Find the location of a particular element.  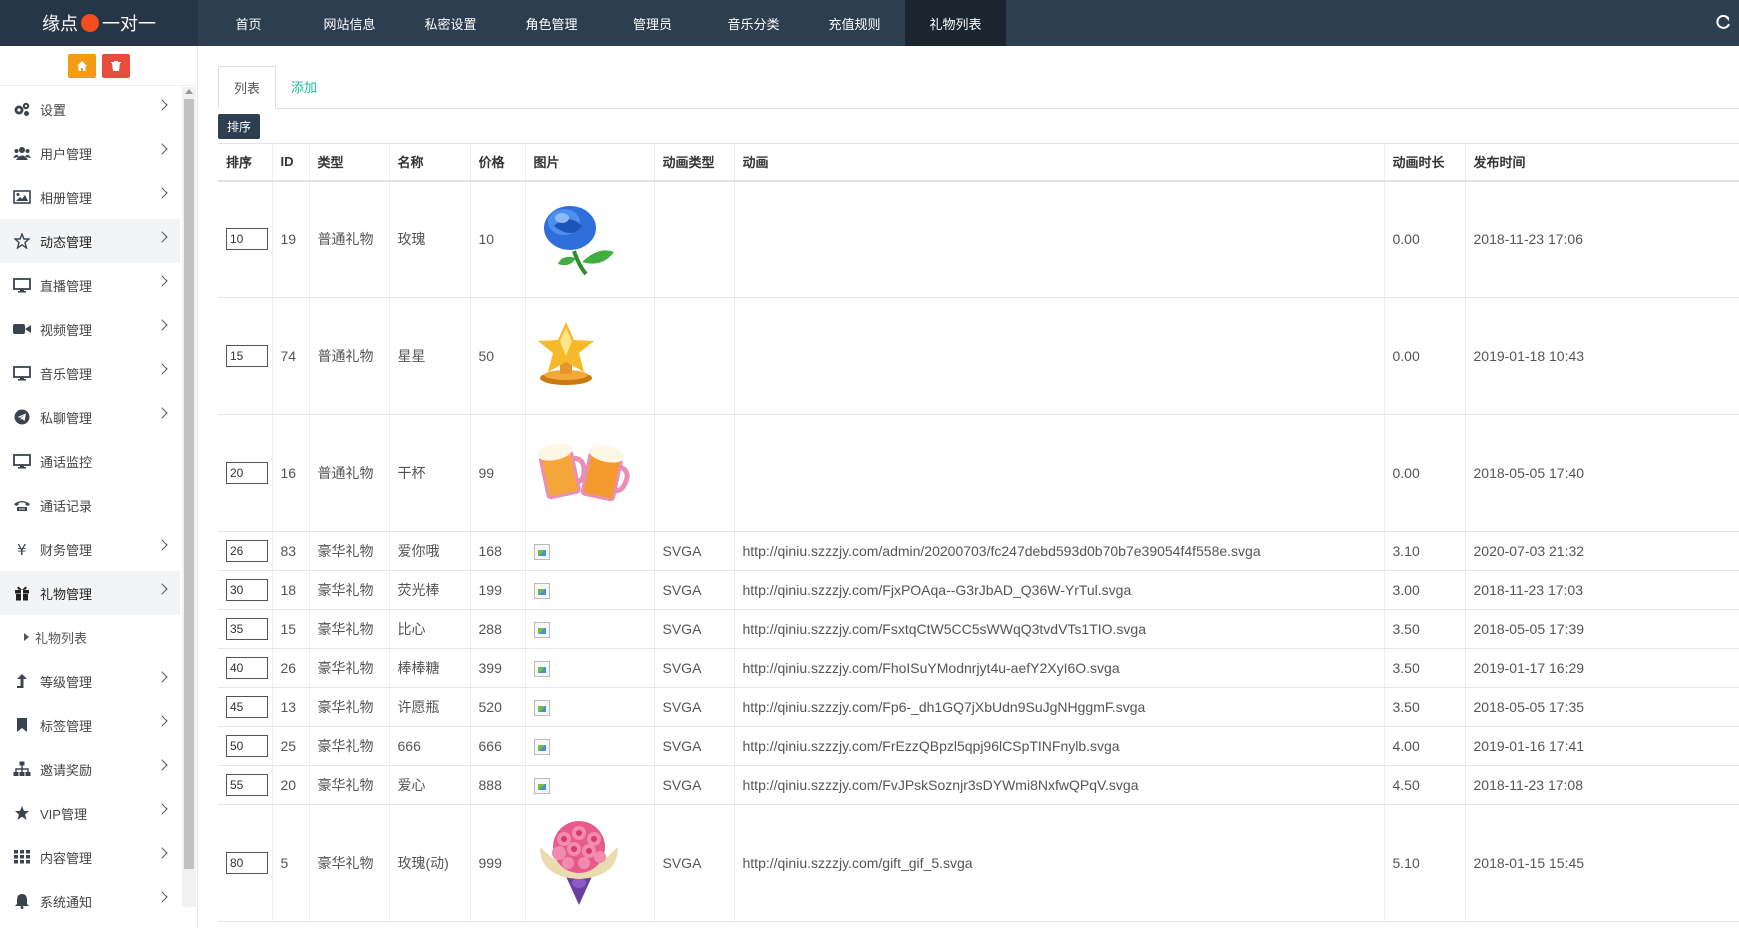

nav-item-5: 音乐分类 is located at coordinates (753, 23).